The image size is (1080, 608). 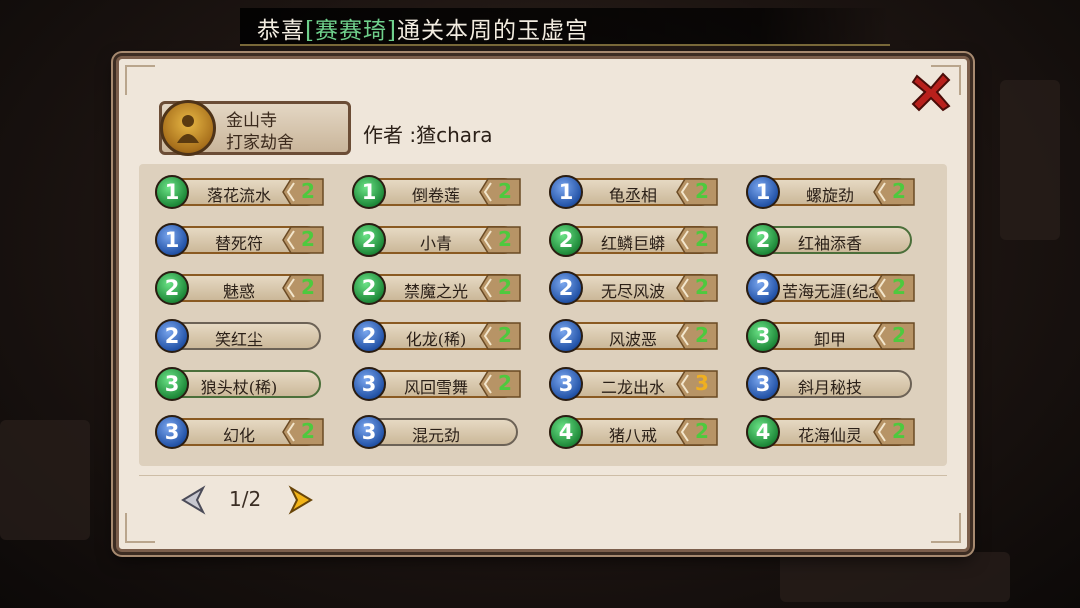 I want to click on announcement-text: 恭喜[赛赛琦]通关本周的玉虚宫, so click(x=423, y=28).